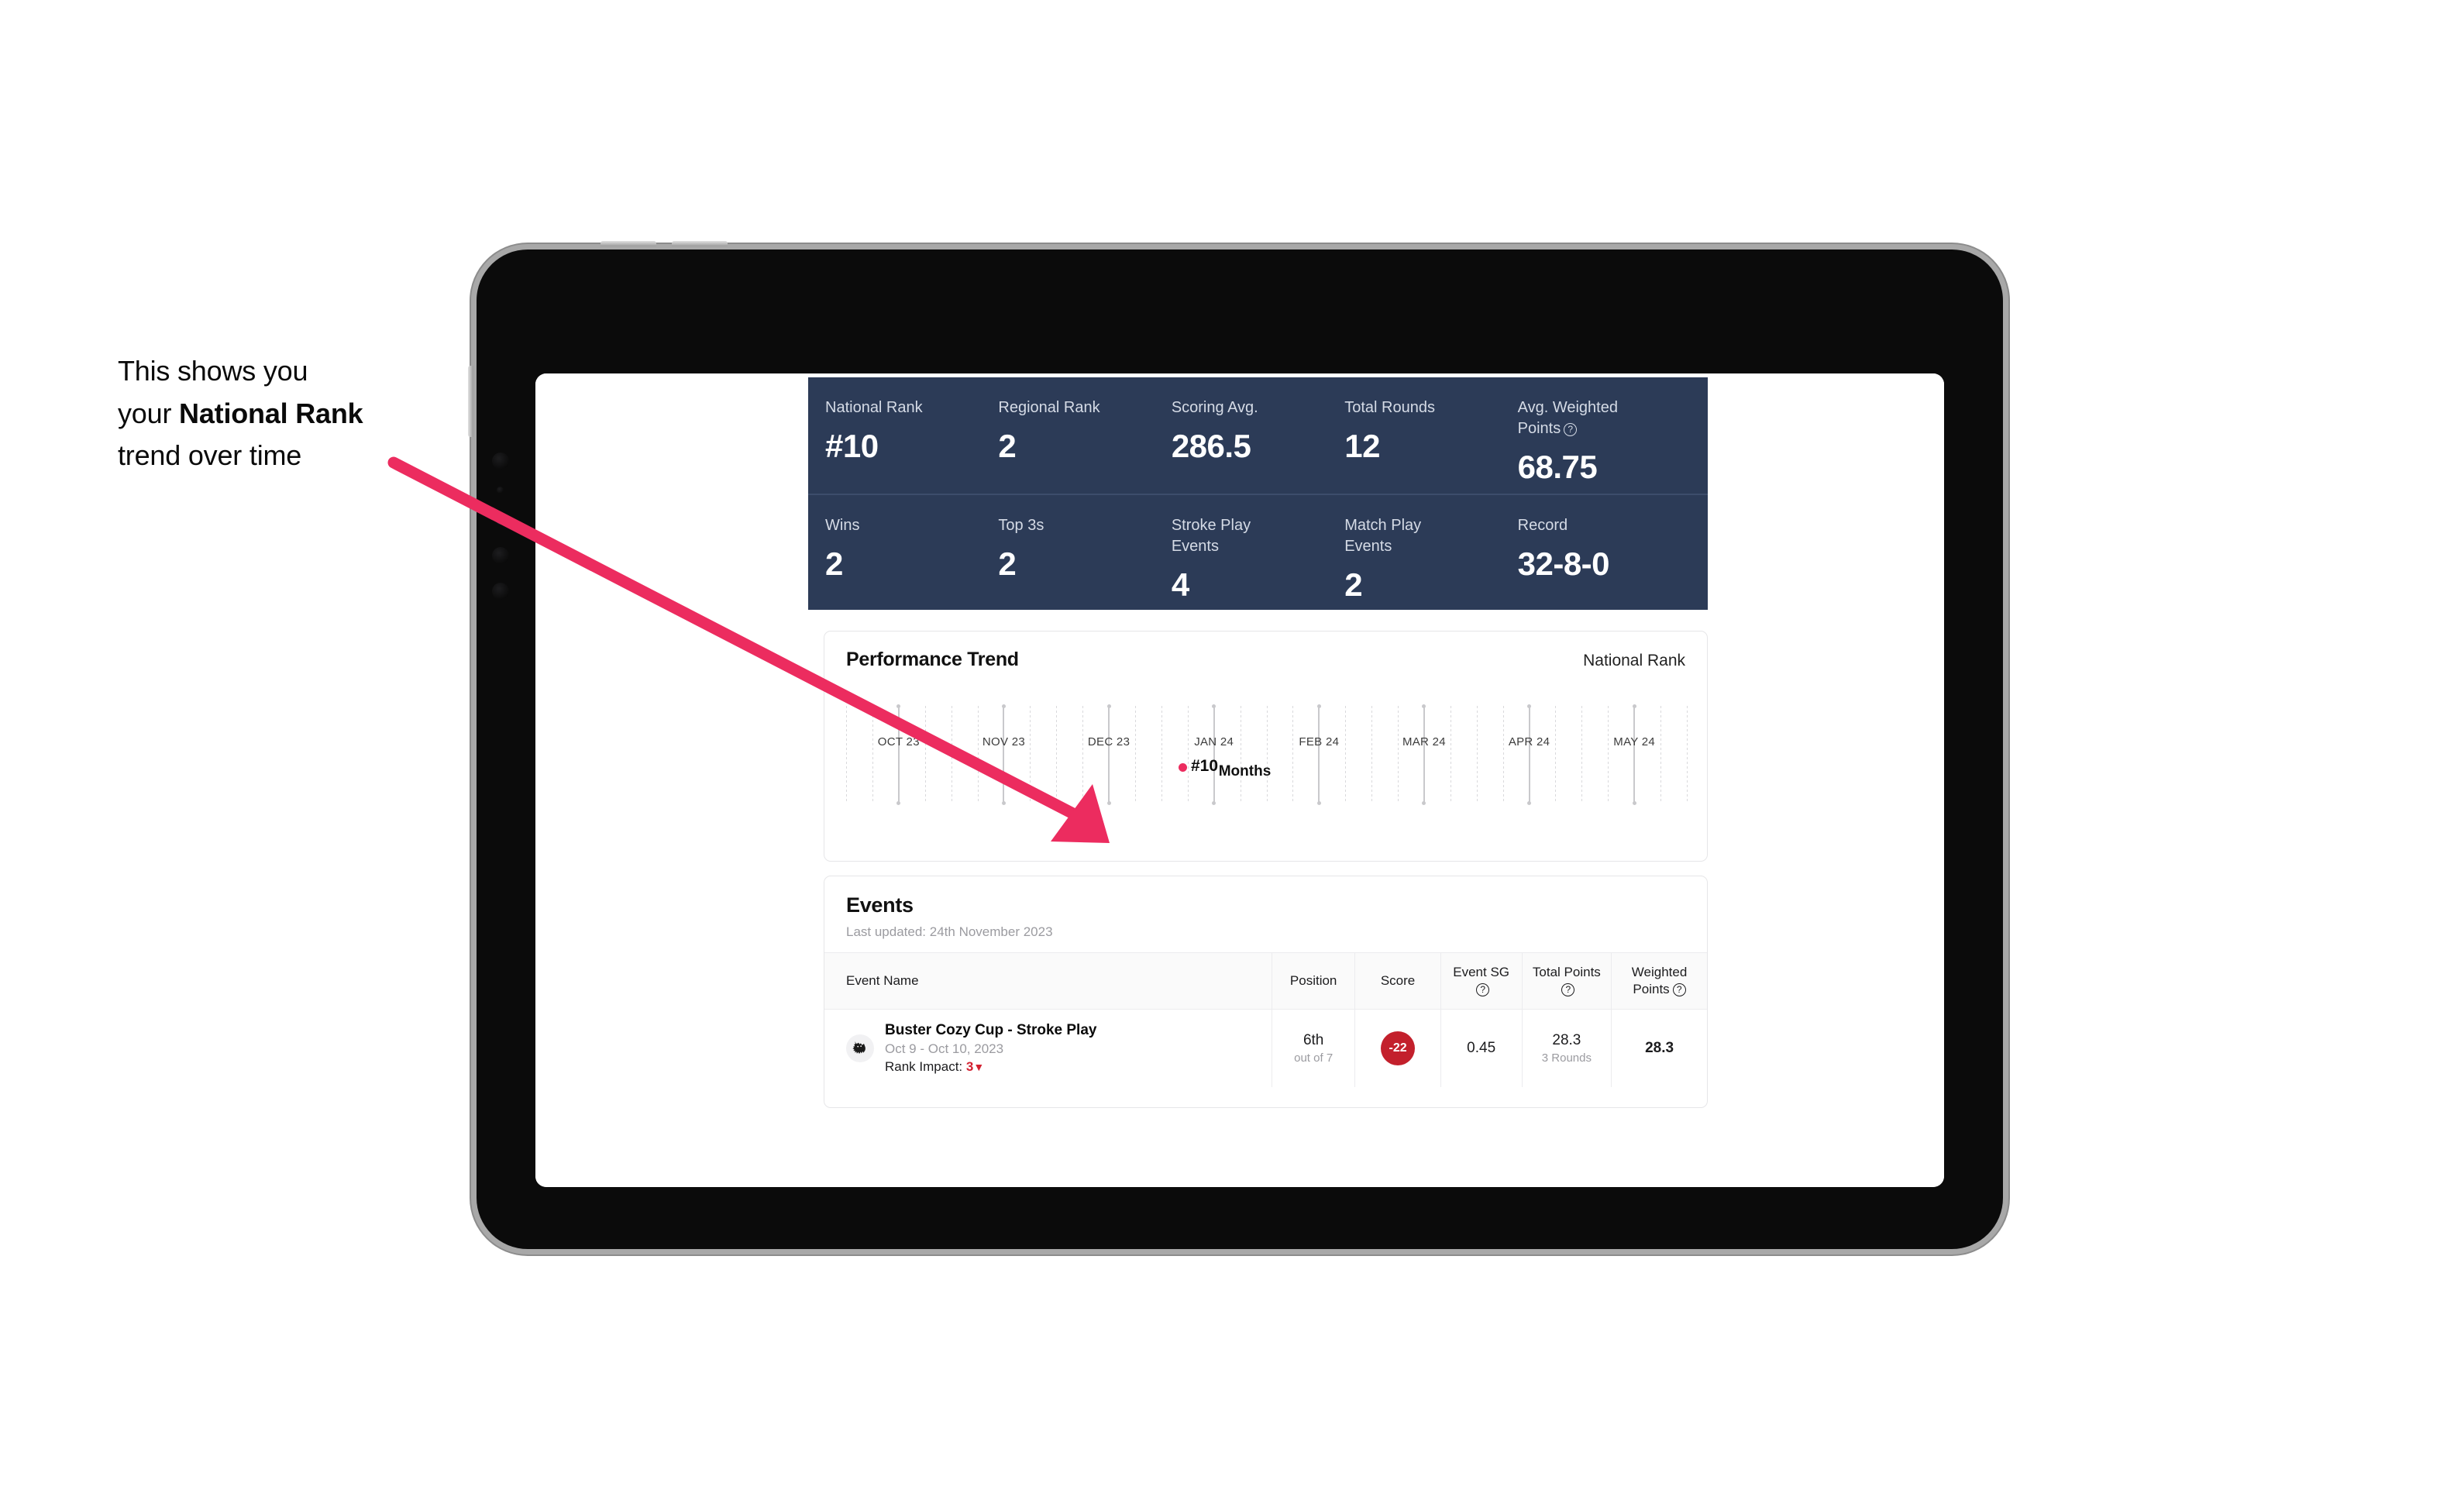 Image resolution: width=2464 pixels, height=1497 pixels. Describe the element at coordinates (1557, 467) in the screenshot. I see `stat-value: 68.75` at that location.